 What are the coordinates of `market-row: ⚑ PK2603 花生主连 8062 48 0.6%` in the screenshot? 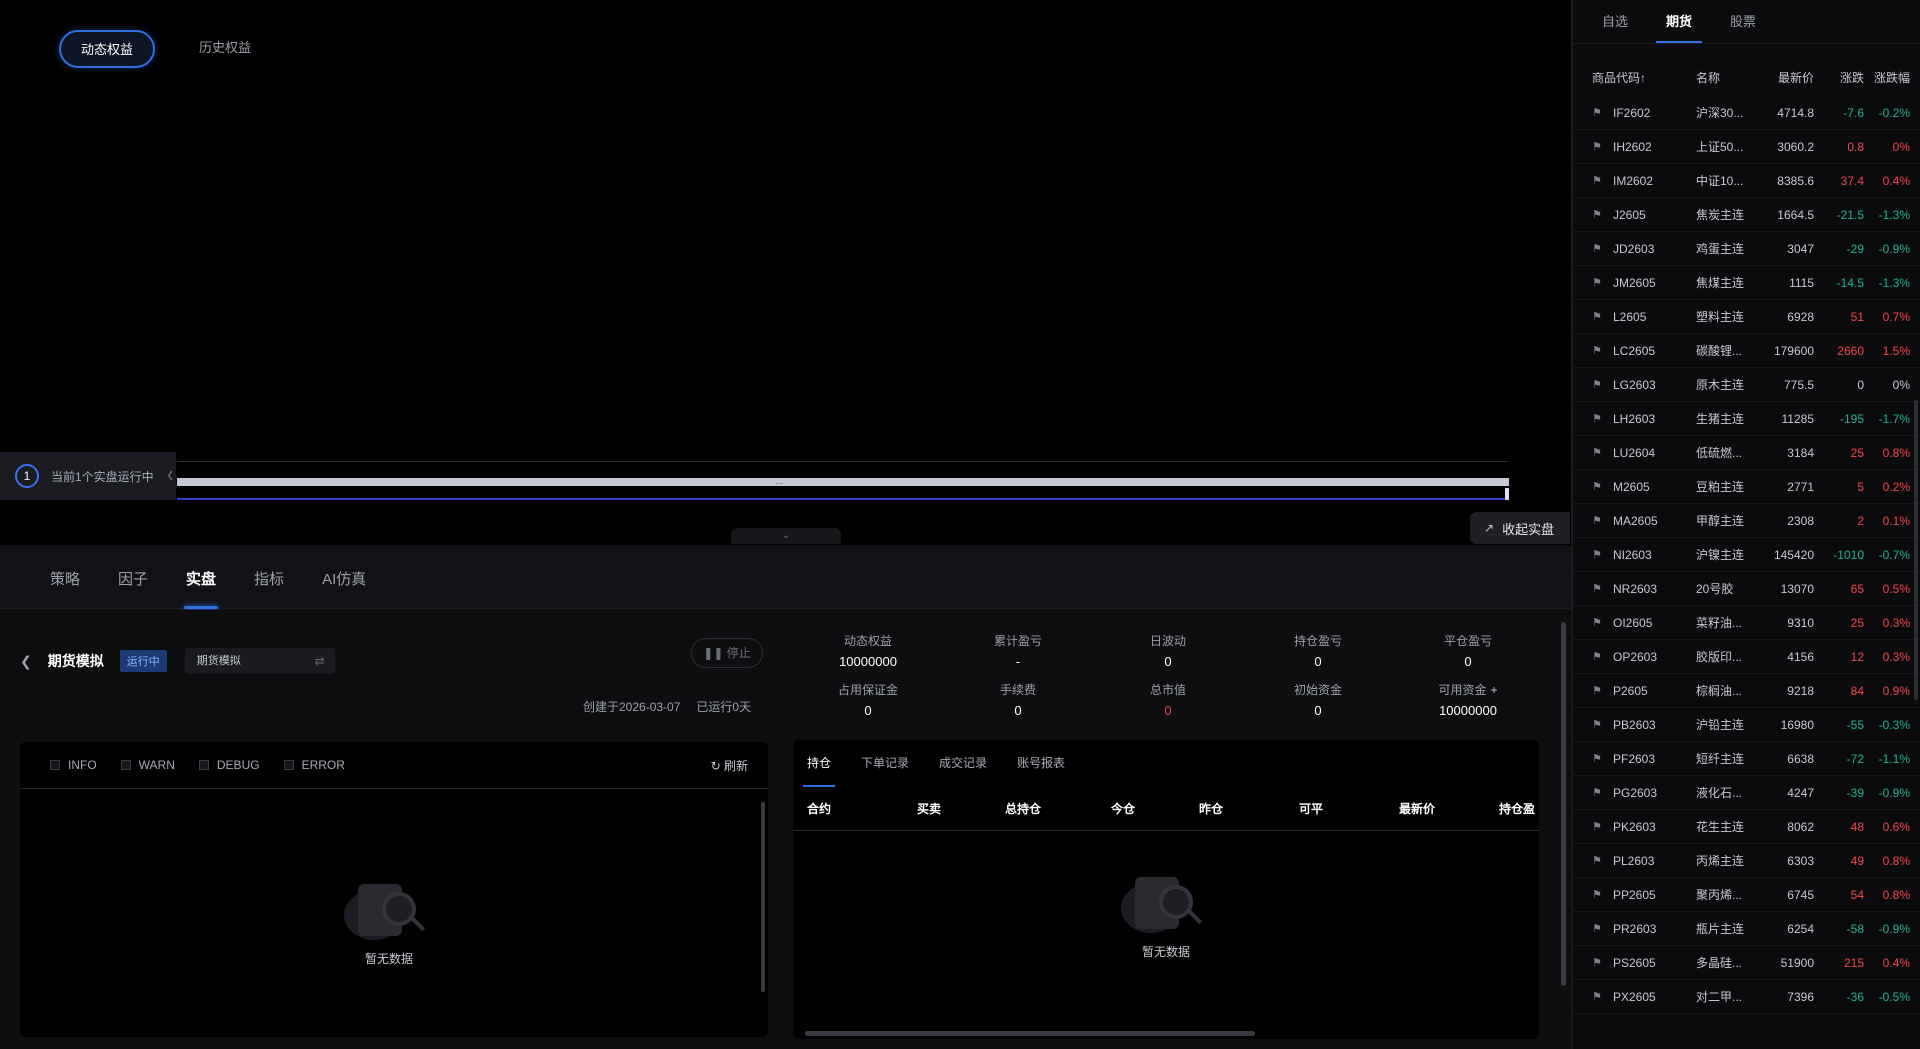 It's located at (1746, 827).